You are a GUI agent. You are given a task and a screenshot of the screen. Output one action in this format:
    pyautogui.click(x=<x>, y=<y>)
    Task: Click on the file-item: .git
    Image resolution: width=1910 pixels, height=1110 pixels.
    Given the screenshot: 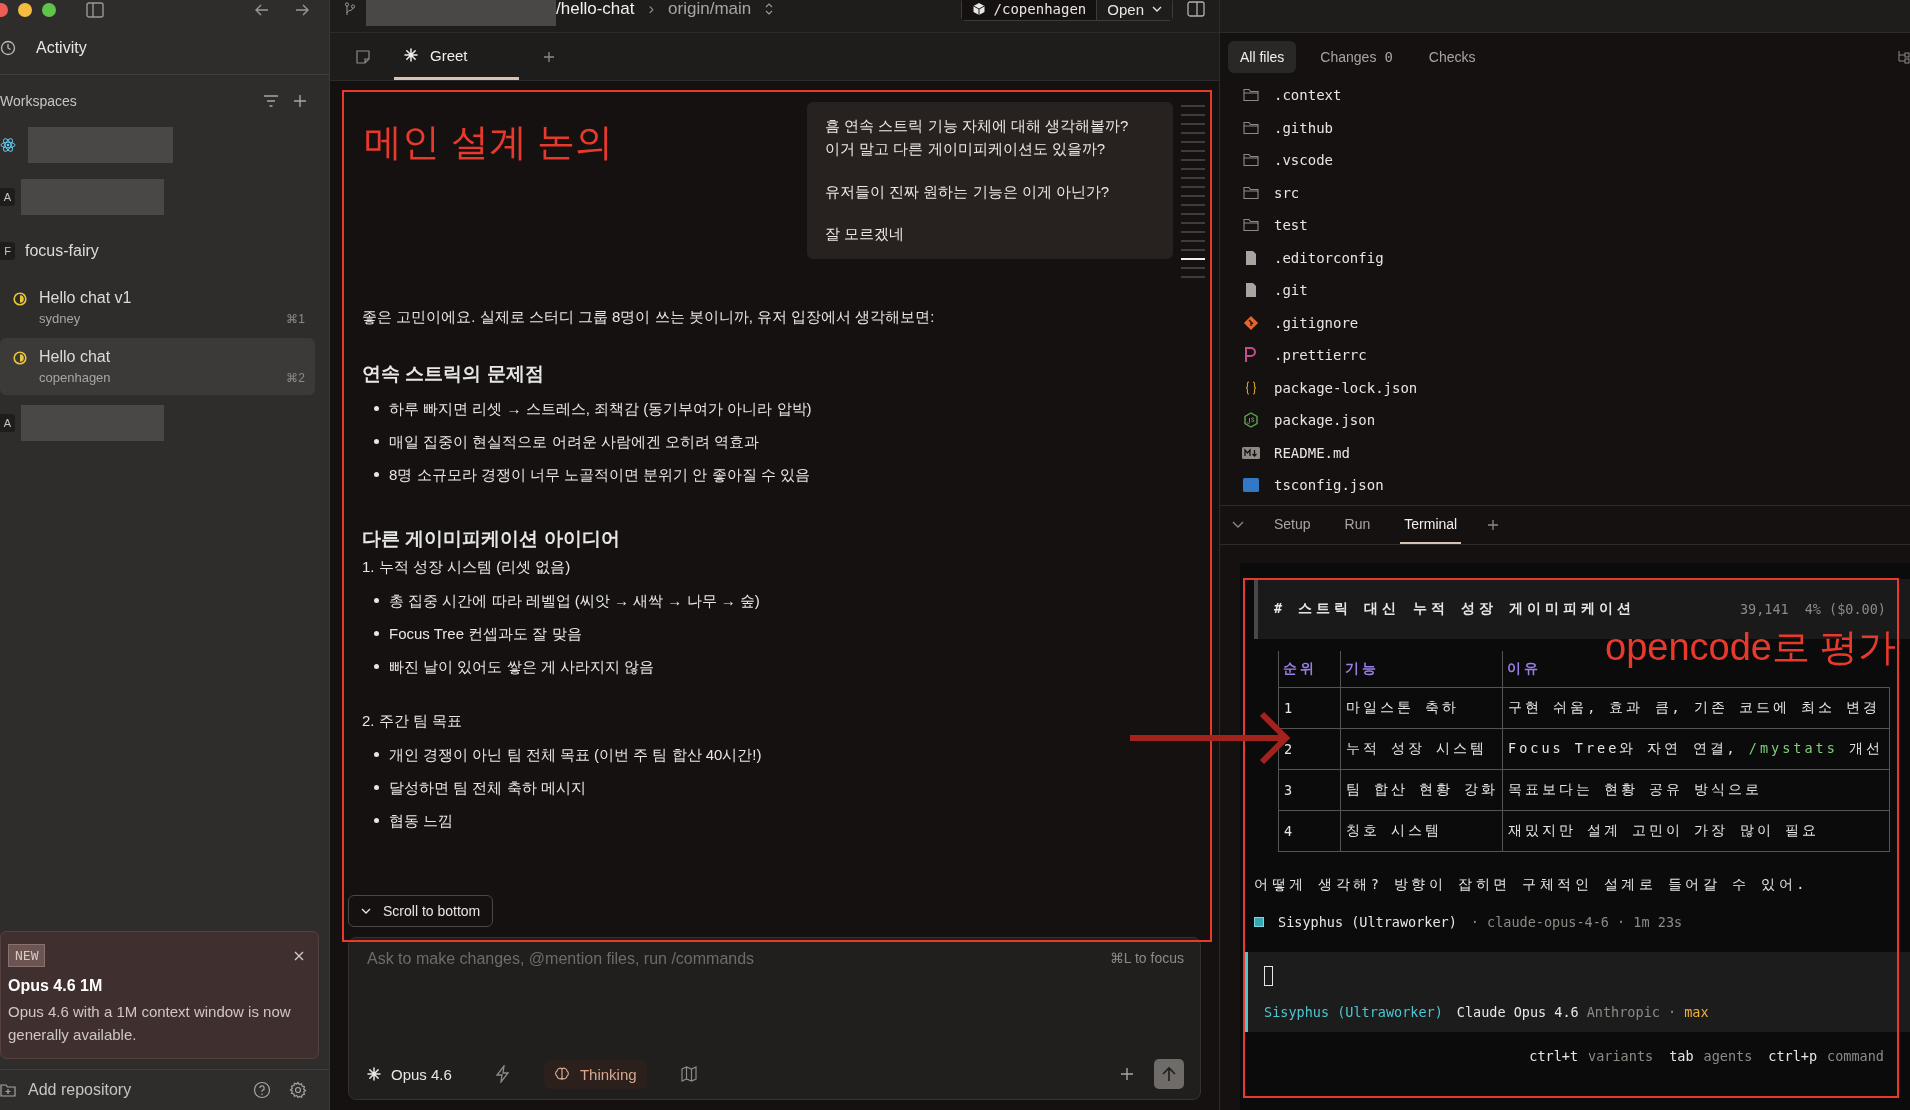 What is the action you would take?
    pyautogui.click(x=1576, y=290)
    